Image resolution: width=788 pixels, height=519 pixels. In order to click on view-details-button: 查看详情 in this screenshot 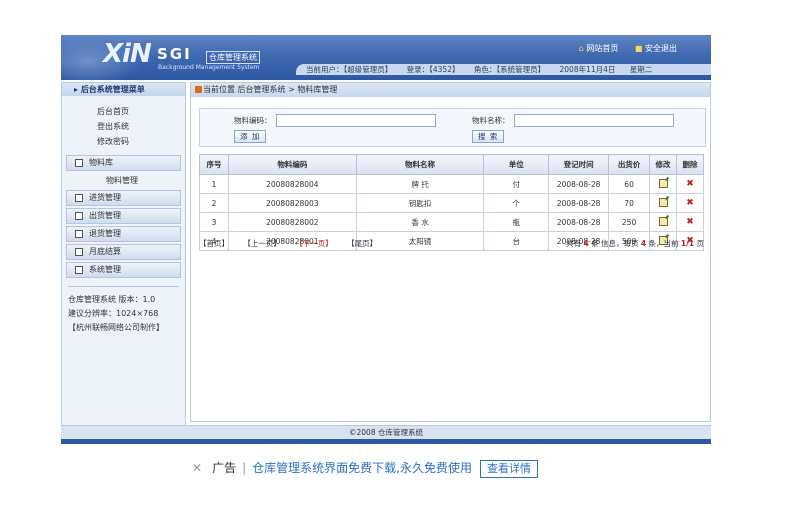, I will do `click(508, 469)`.